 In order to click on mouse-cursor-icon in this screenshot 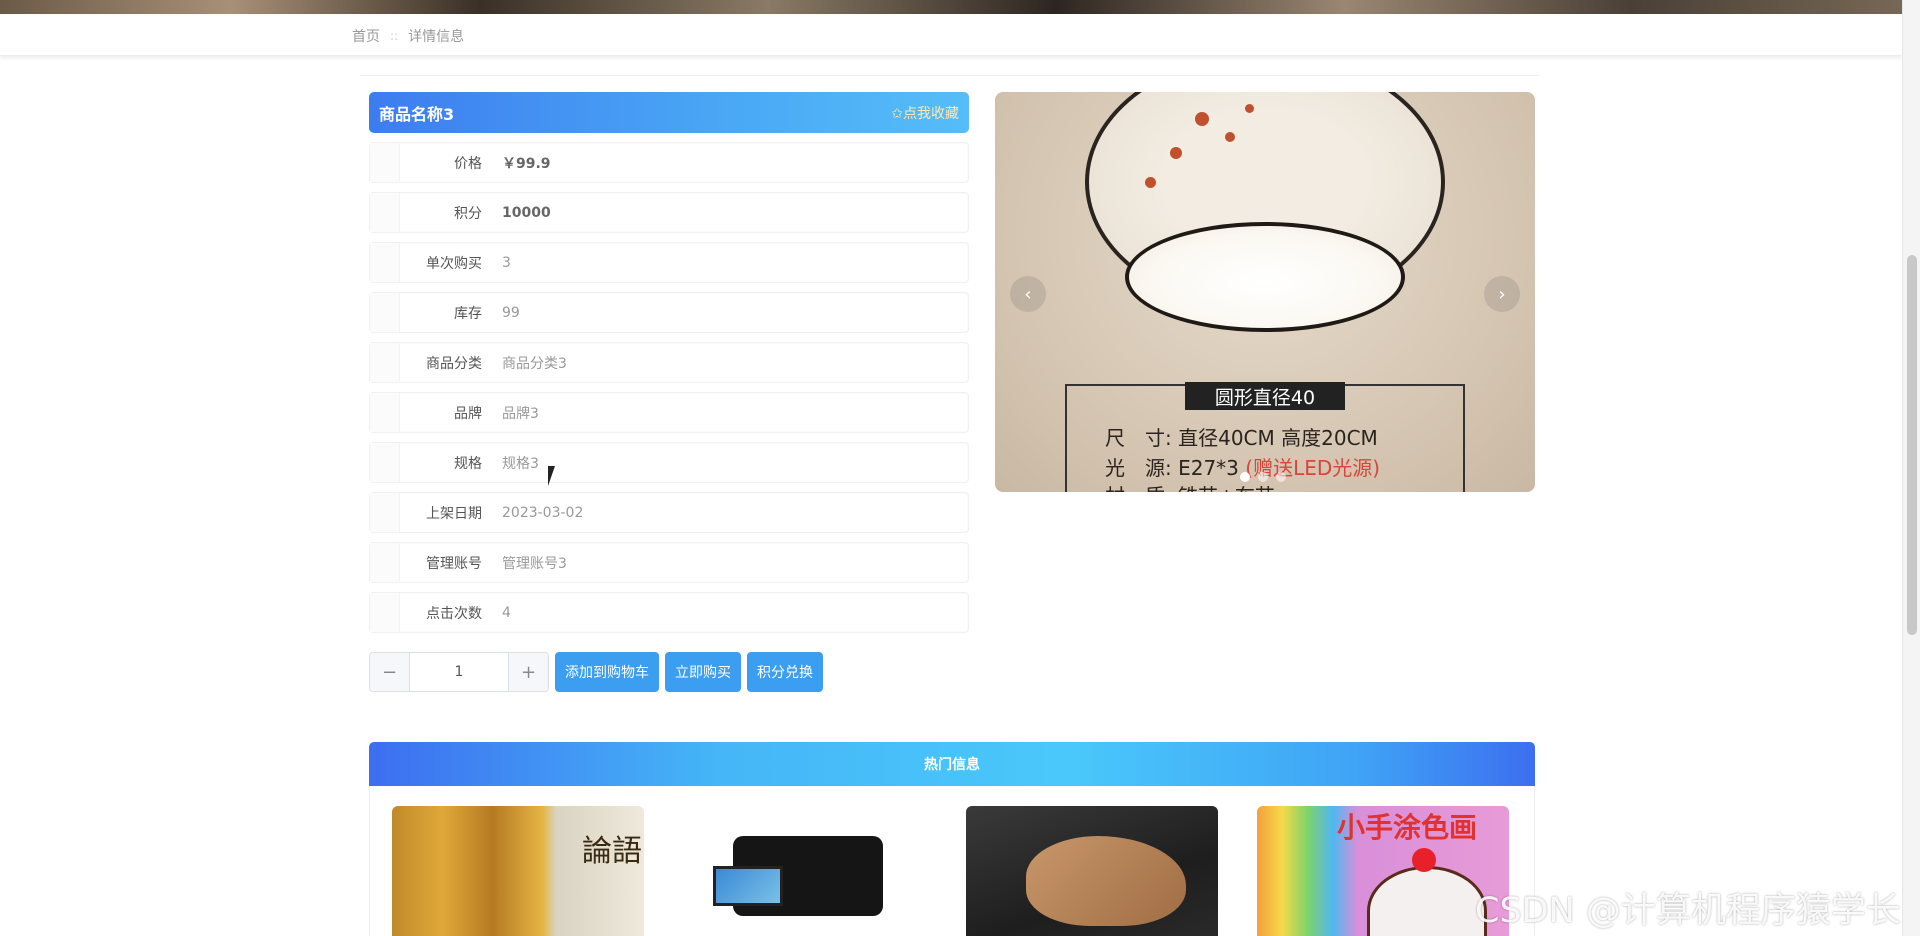, I will do `click(555, 476)`.